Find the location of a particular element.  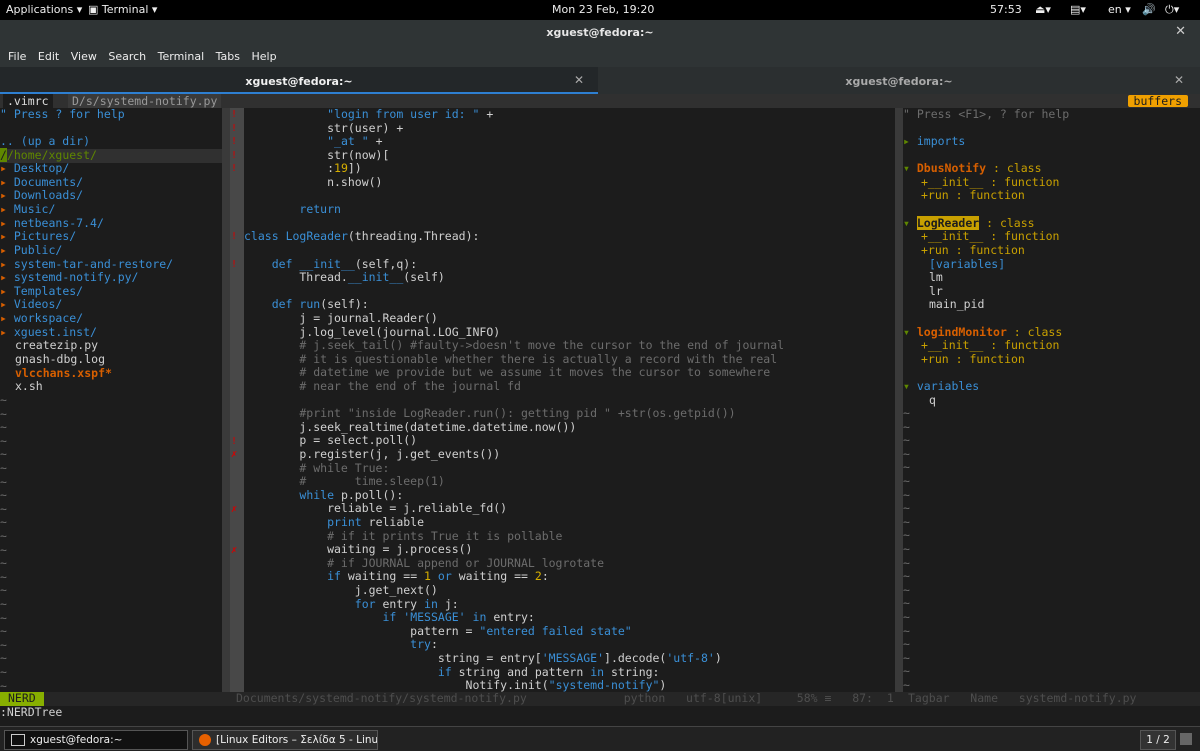

code-line: j.get_next() is located at coordinates (341, 590).